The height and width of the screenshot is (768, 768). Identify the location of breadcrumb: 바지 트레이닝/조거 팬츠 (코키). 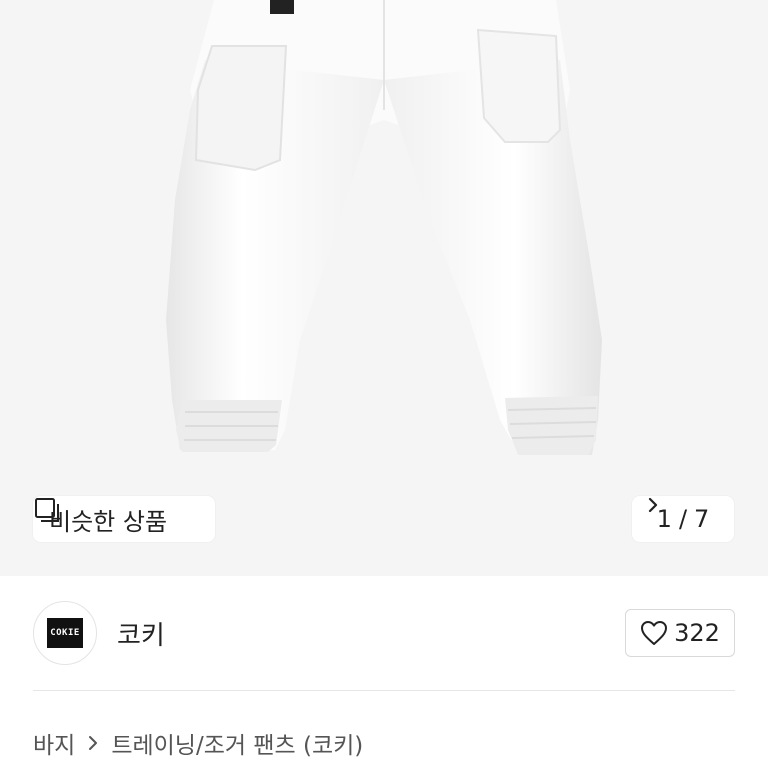
(198, 743).